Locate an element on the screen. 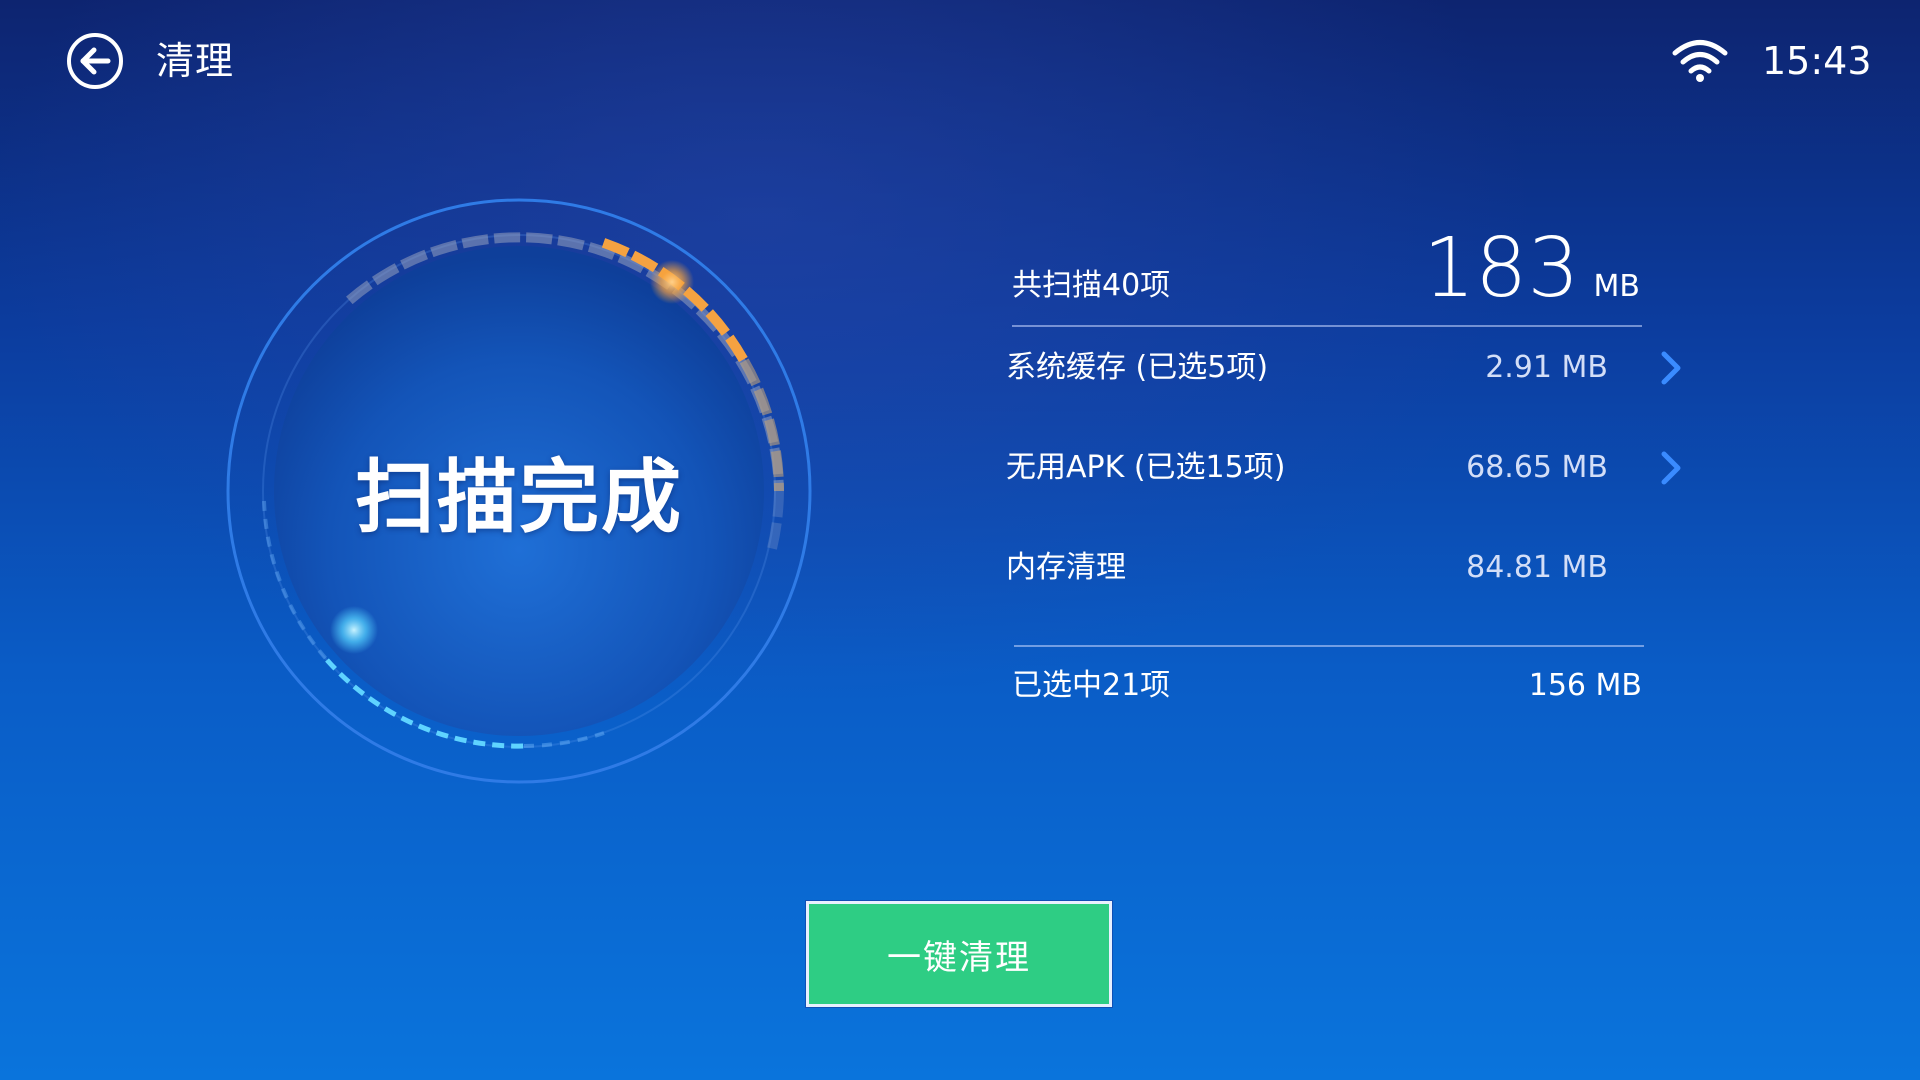  scan-total-number: 183 is located at coordinates (1501, 268).